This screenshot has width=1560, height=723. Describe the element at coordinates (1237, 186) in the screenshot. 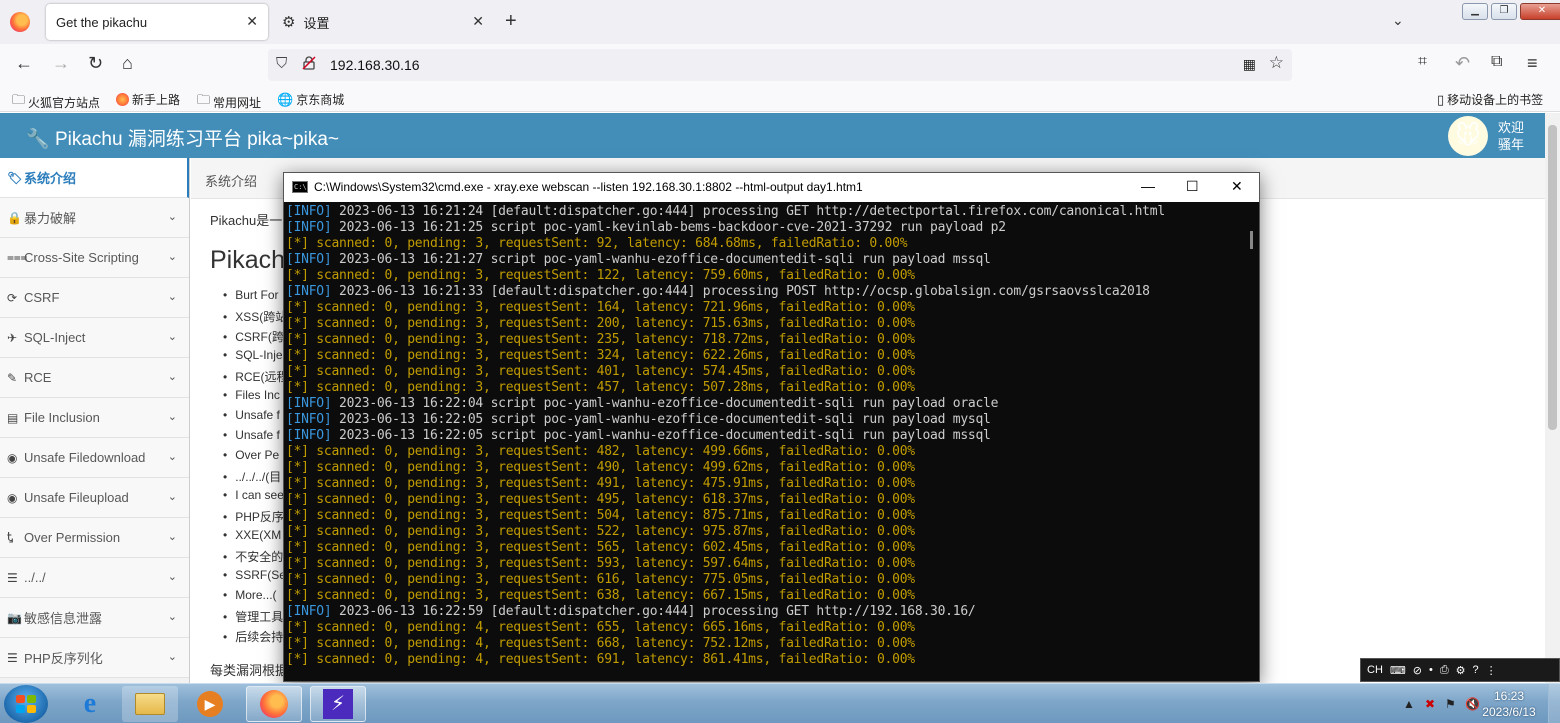

I see `close-button: ✕` at that location.